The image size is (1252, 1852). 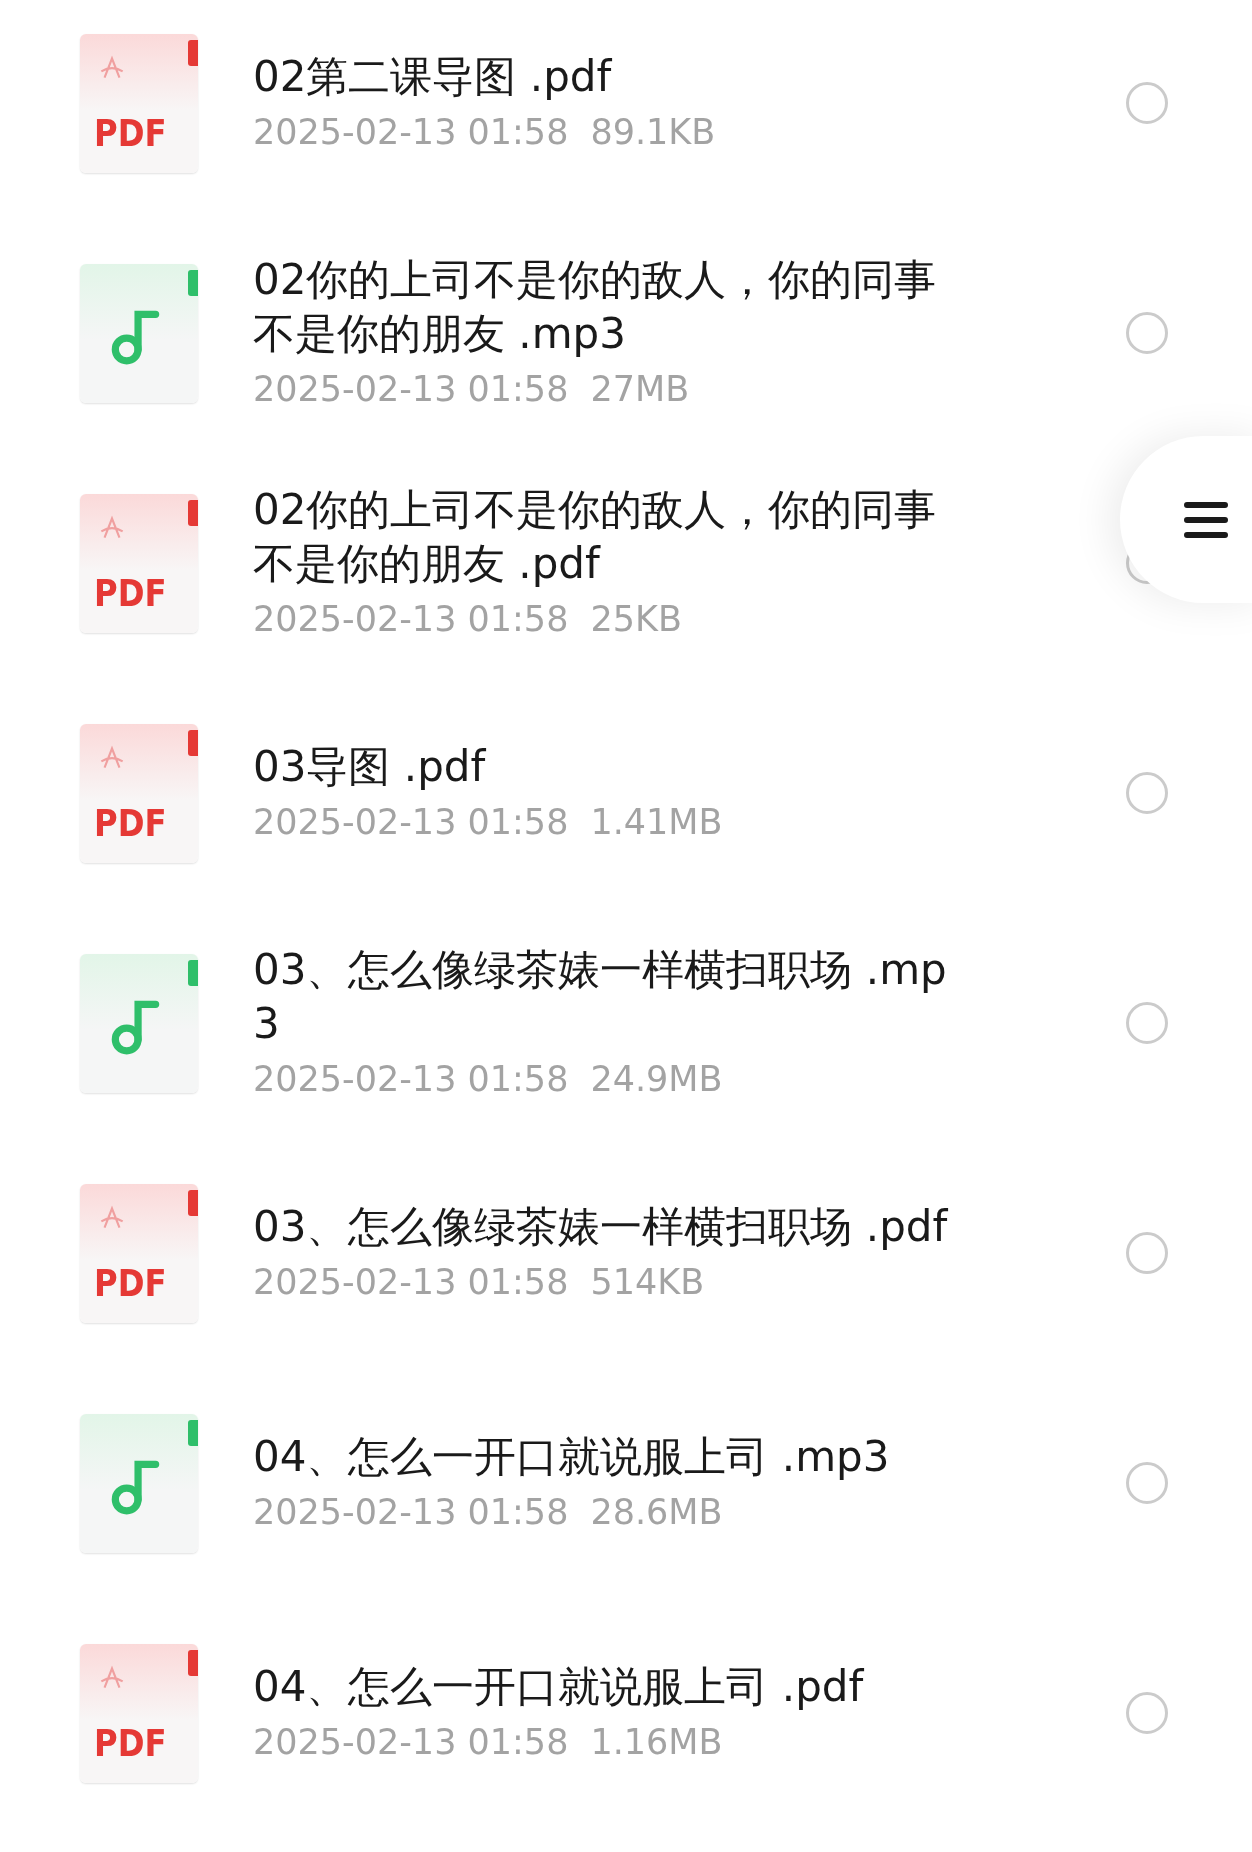 What do you see at coordinates (1206, 519) in the screenshot?
I see `menu-icon` at bounding box center [1206, 519].